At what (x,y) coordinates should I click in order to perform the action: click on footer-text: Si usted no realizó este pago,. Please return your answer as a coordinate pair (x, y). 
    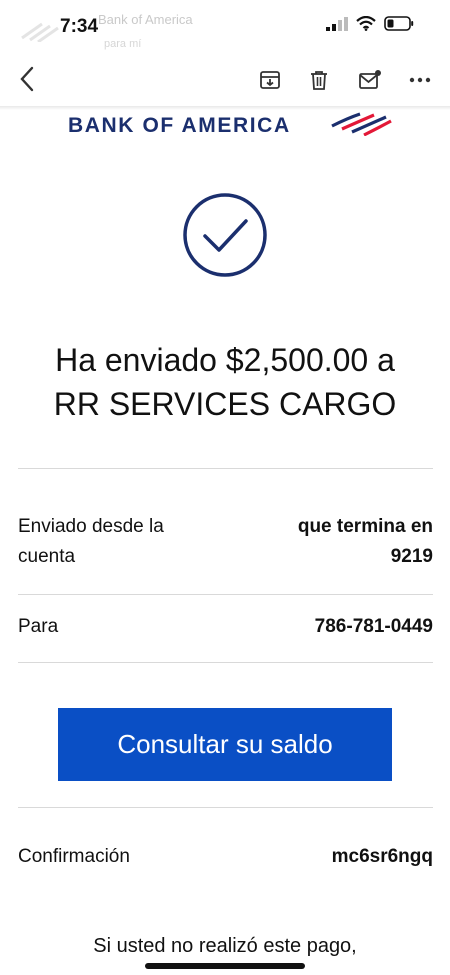
    Looking at the image, I should click on (225, 946).